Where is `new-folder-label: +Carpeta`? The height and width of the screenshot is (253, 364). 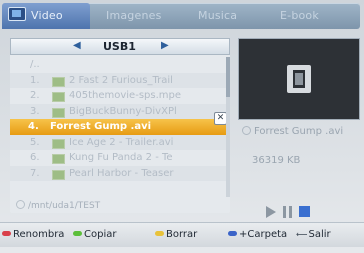 new-folder-label: +Carpeta is located at coordinates (263, 234).